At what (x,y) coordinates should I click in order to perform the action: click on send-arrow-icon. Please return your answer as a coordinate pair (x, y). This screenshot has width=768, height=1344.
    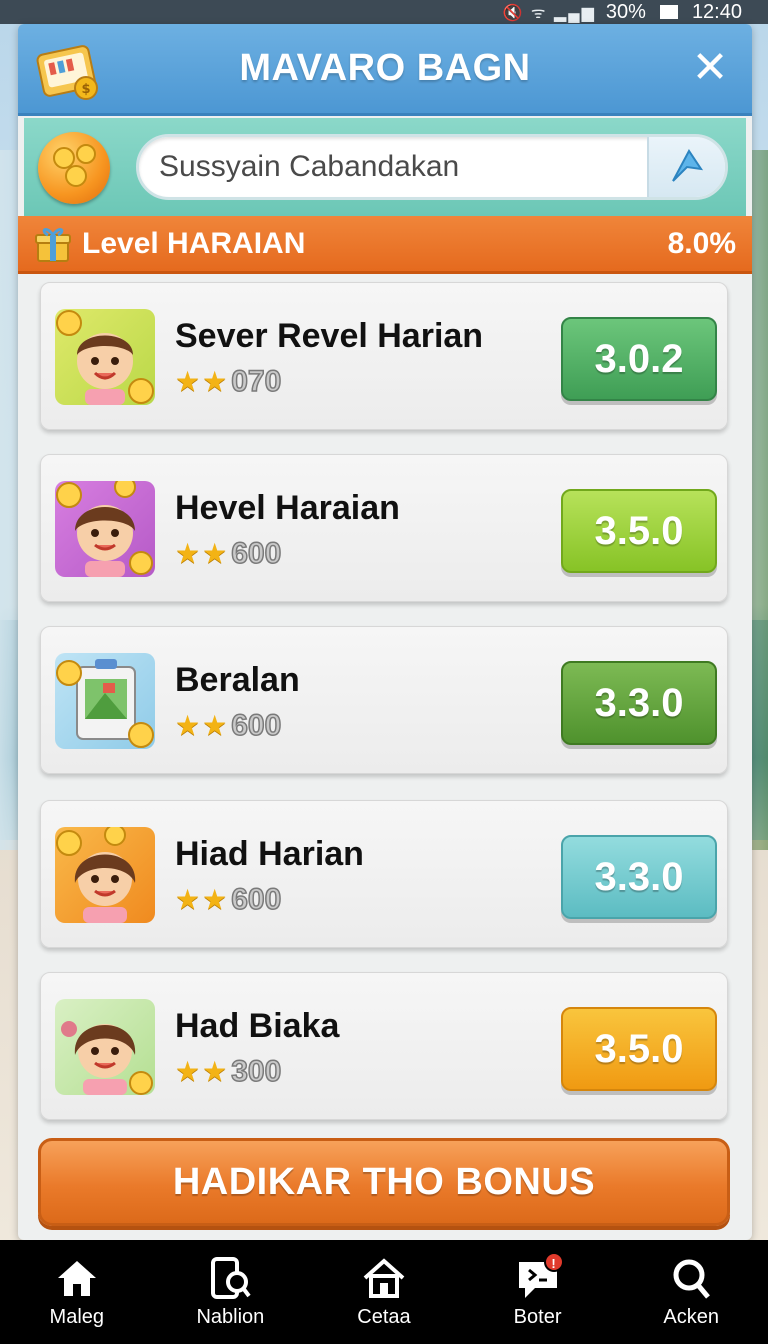
    Looking at the image, I should click on (688, 165).